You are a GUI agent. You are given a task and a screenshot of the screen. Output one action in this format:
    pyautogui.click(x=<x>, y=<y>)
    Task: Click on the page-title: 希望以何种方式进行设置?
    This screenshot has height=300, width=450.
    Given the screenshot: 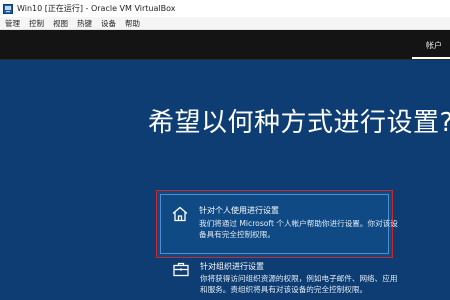 What is the action you would take?
    pyautogui.click(x=299, y=123)
    